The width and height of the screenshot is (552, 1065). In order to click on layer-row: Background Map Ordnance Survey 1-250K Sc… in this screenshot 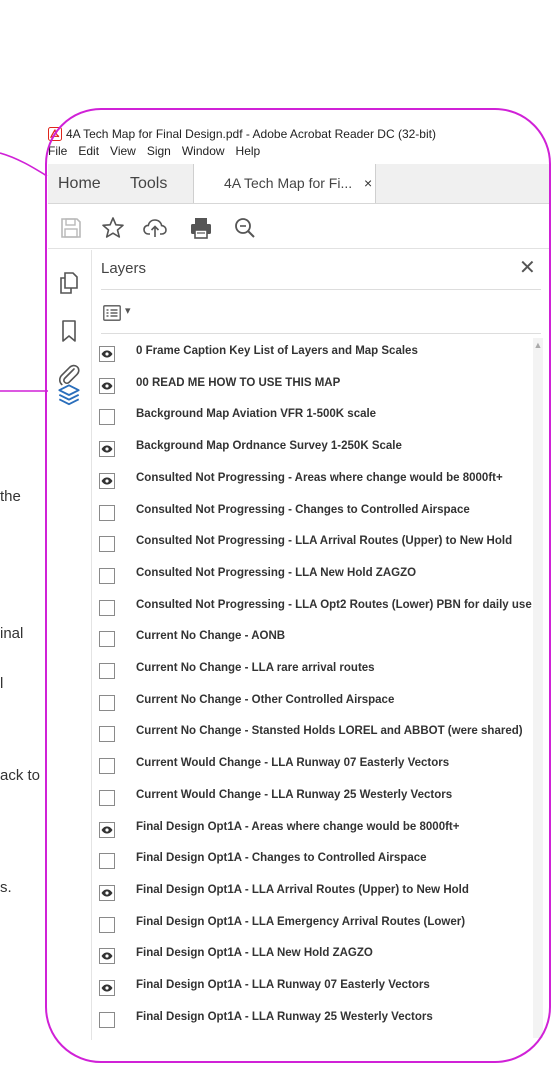, I will do `click(312, 449)`.